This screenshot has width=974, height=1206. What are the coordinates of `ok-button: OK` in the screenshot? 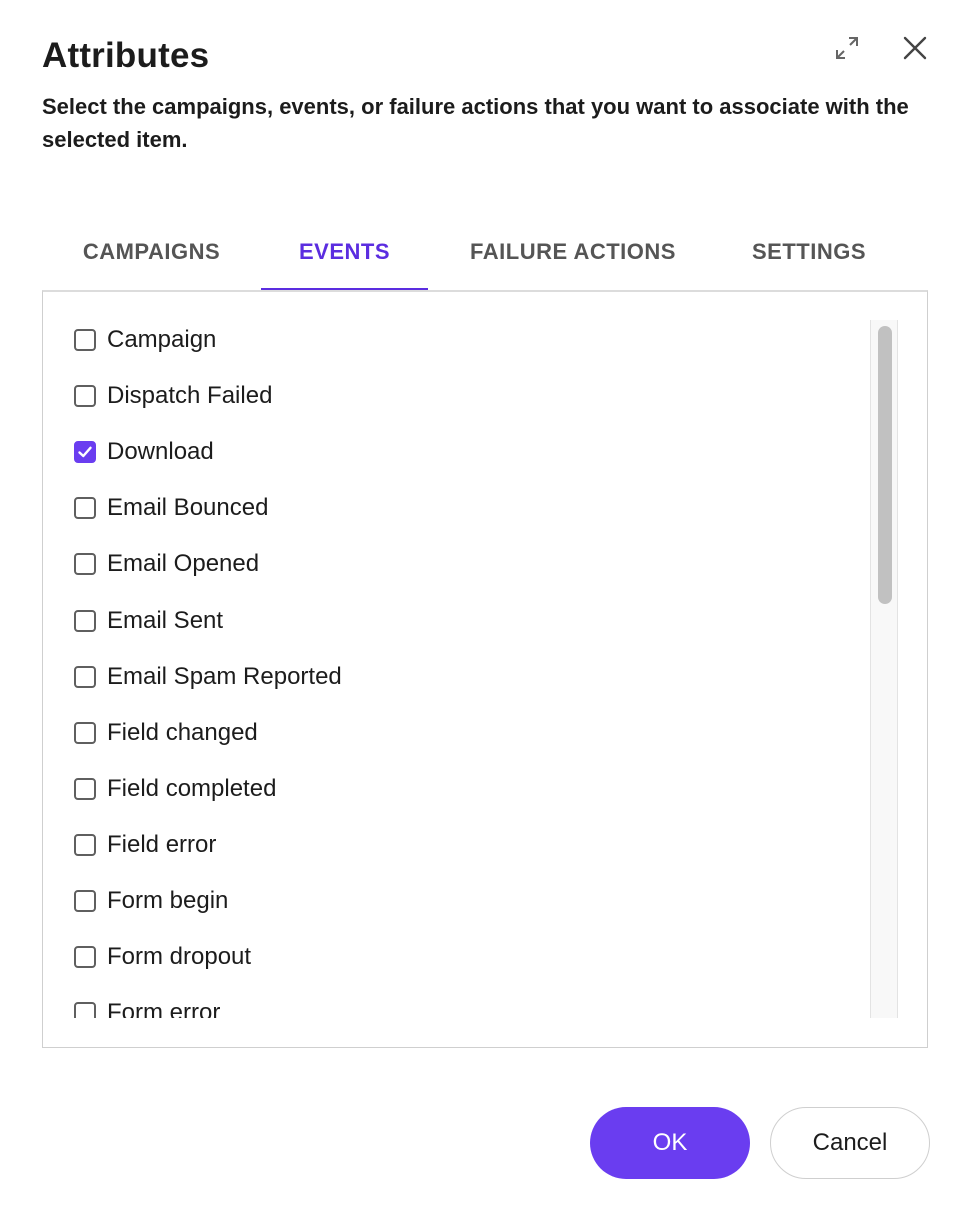 It's located at (670, 1143).